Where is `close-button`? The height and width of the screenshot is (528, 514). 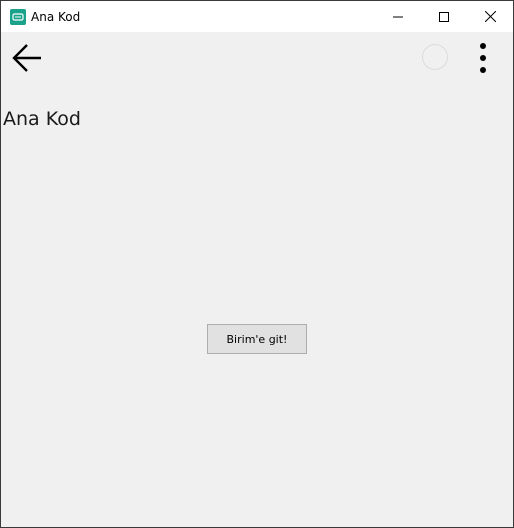
close-button is located at coordinates (490, 16).